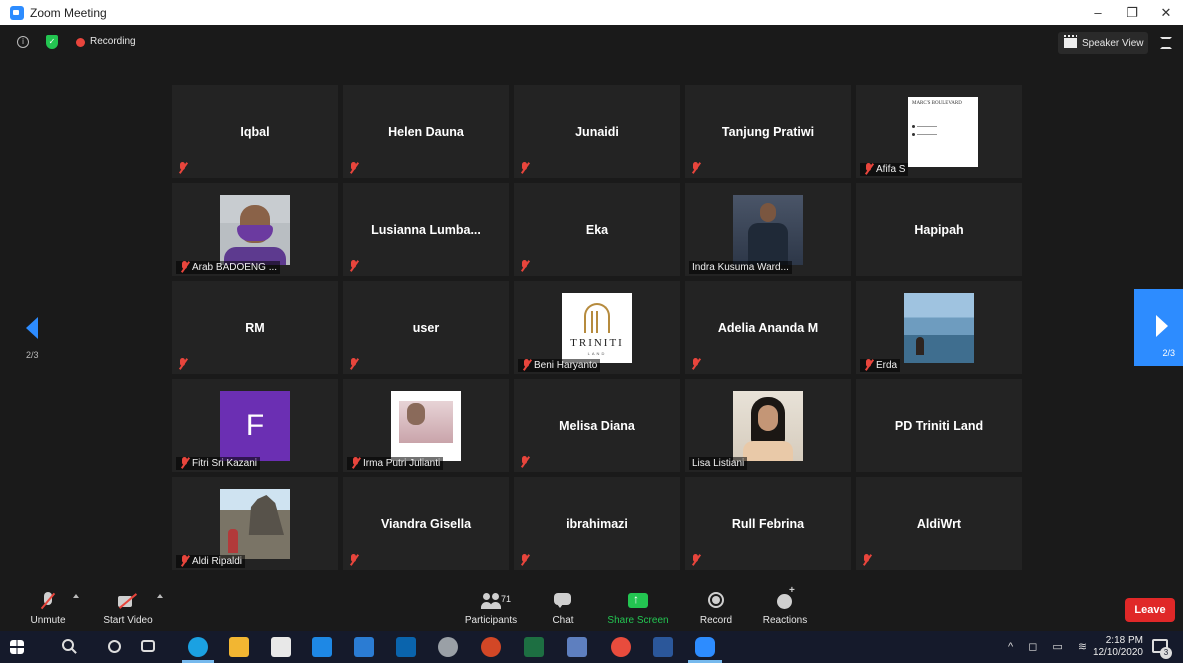 The width and height of the screenshot is (1183, 663). I want to click on search-icon, so click(68, 645).